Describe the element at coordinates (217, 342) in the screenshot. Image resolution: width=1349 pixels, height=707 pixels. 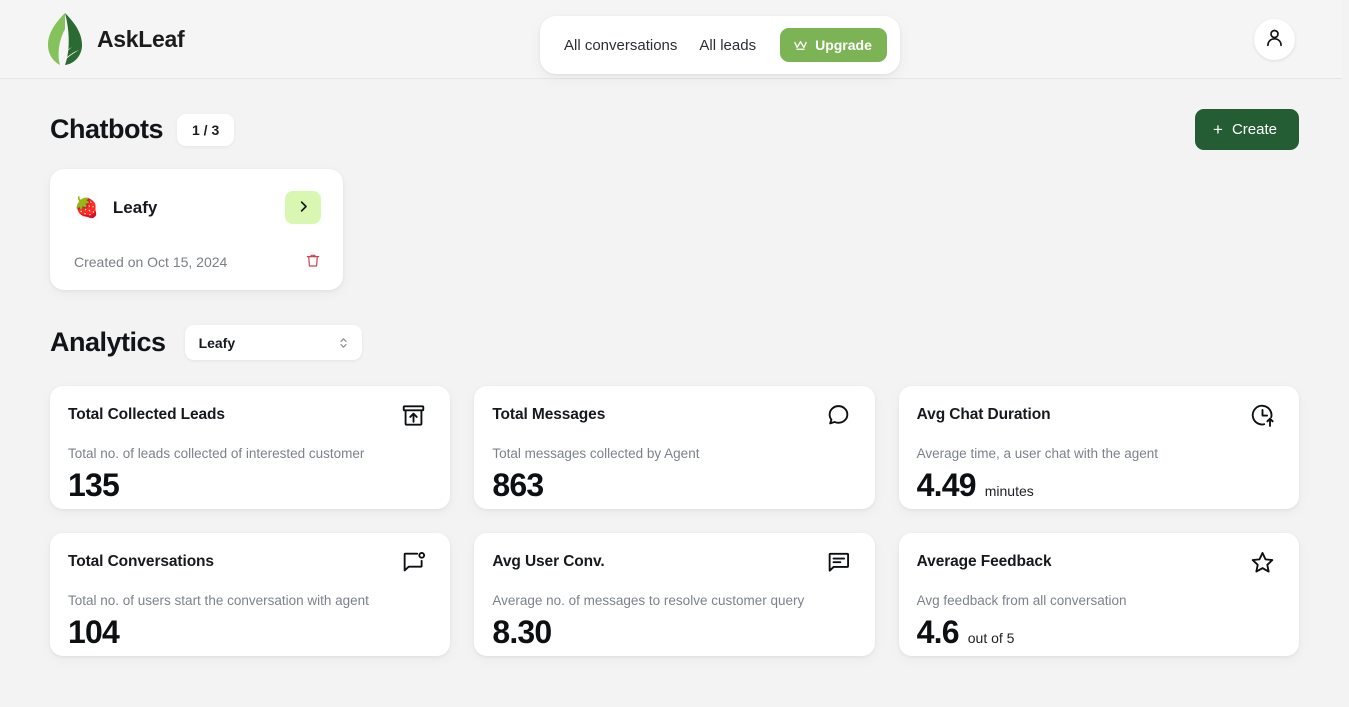
I see `chatbot-select-value: Leafy` at that location.